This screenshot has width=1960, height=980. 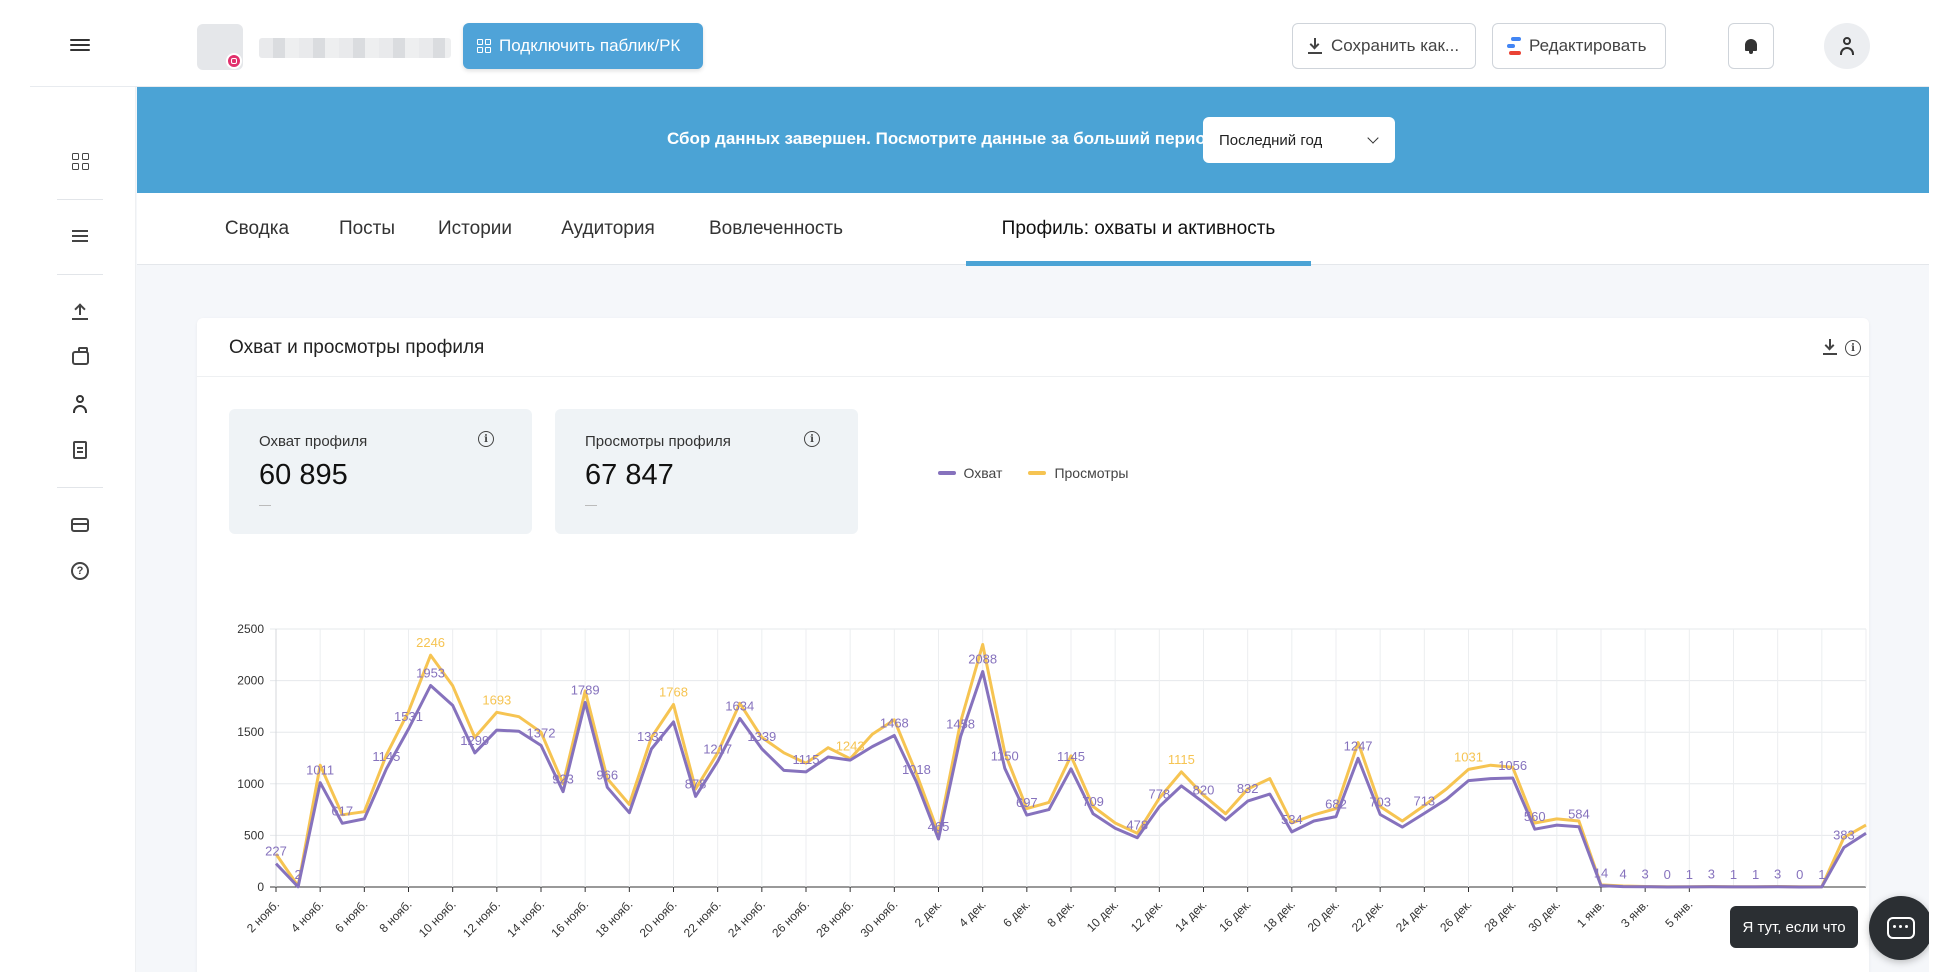 I want to click on edit-icon, so click(x=1514, y=46).